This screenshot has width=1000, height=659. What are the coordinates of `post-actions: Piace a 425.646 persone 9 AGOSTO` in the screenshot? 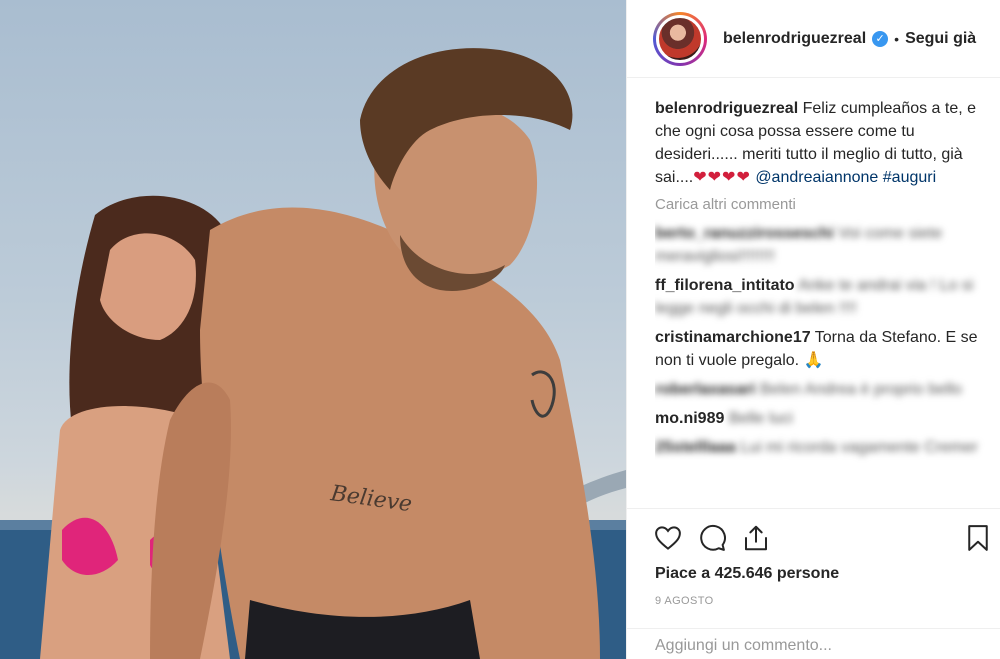 It's located at (813, 578).